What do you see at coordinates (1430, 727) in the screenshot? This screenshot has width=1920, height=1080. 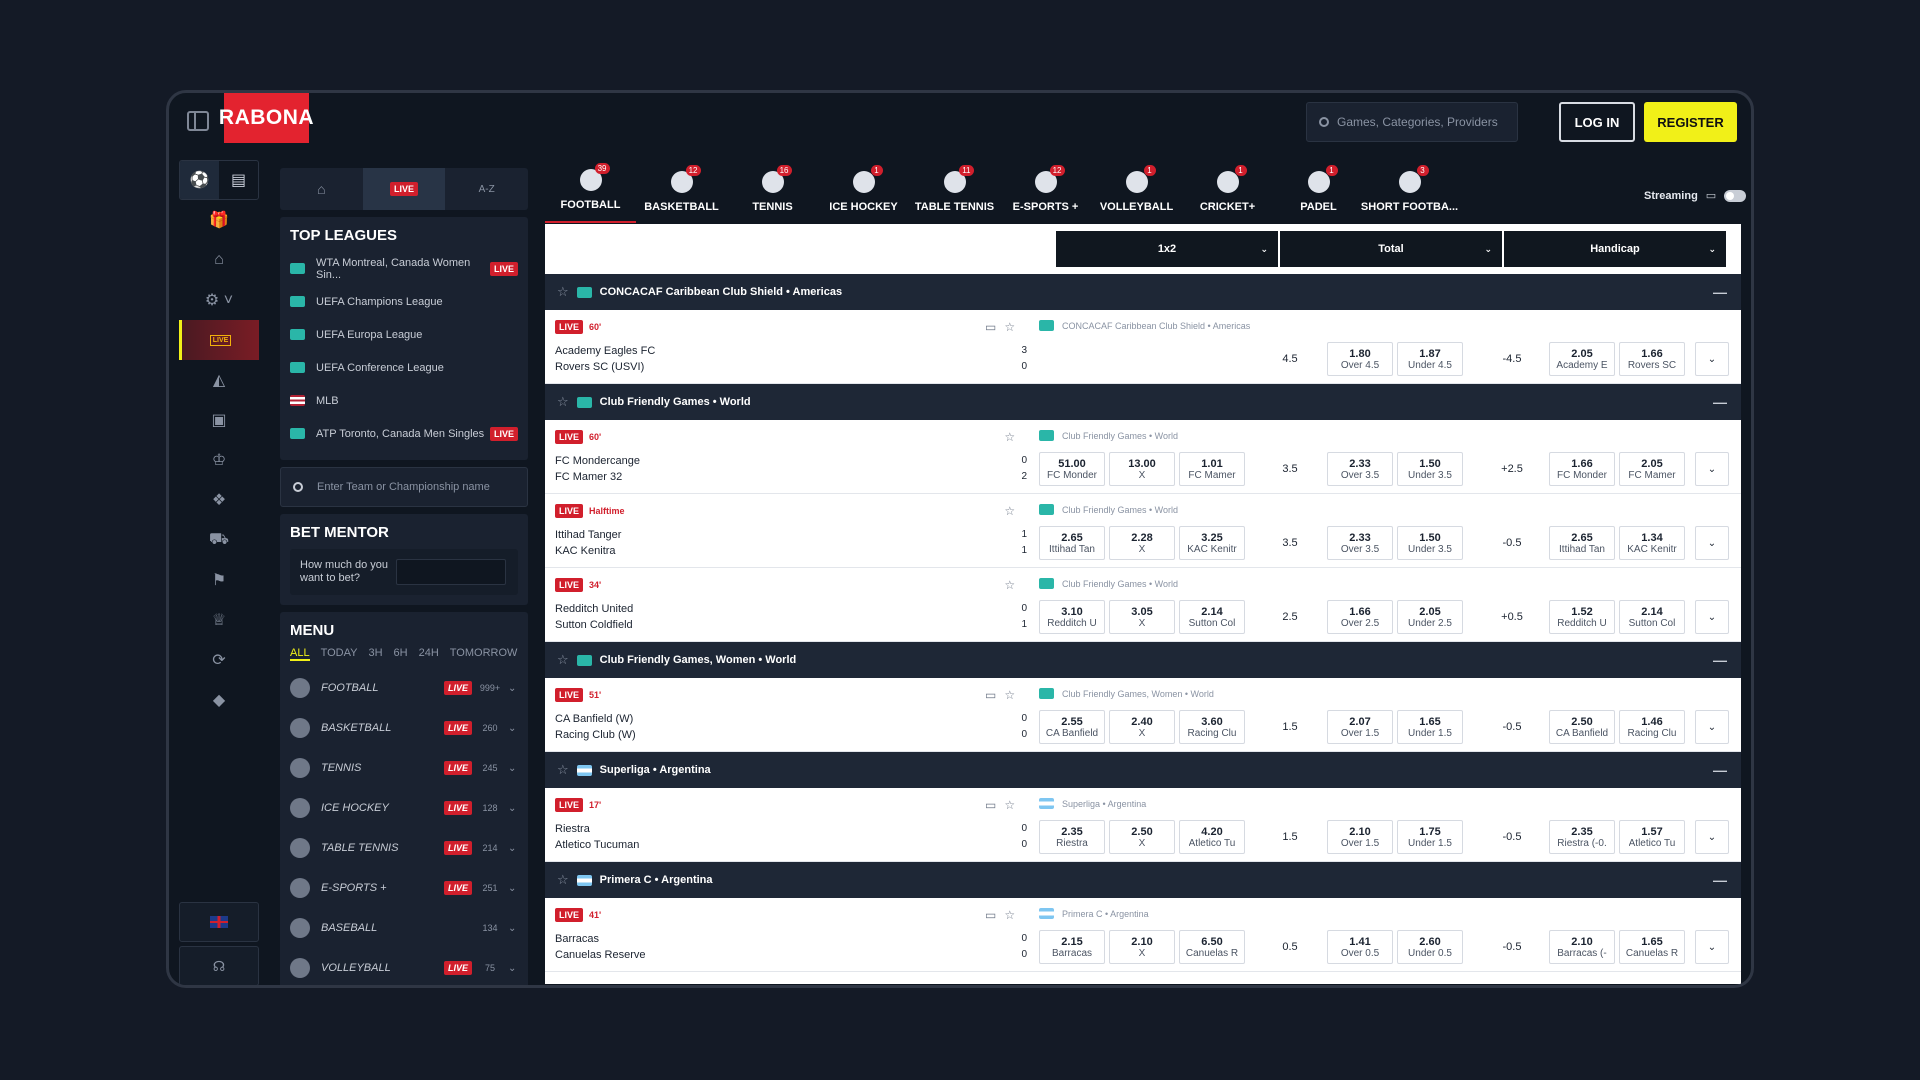 I see `odd-button: 1.65 Under 1.5` at bounding box center [1430, 727].